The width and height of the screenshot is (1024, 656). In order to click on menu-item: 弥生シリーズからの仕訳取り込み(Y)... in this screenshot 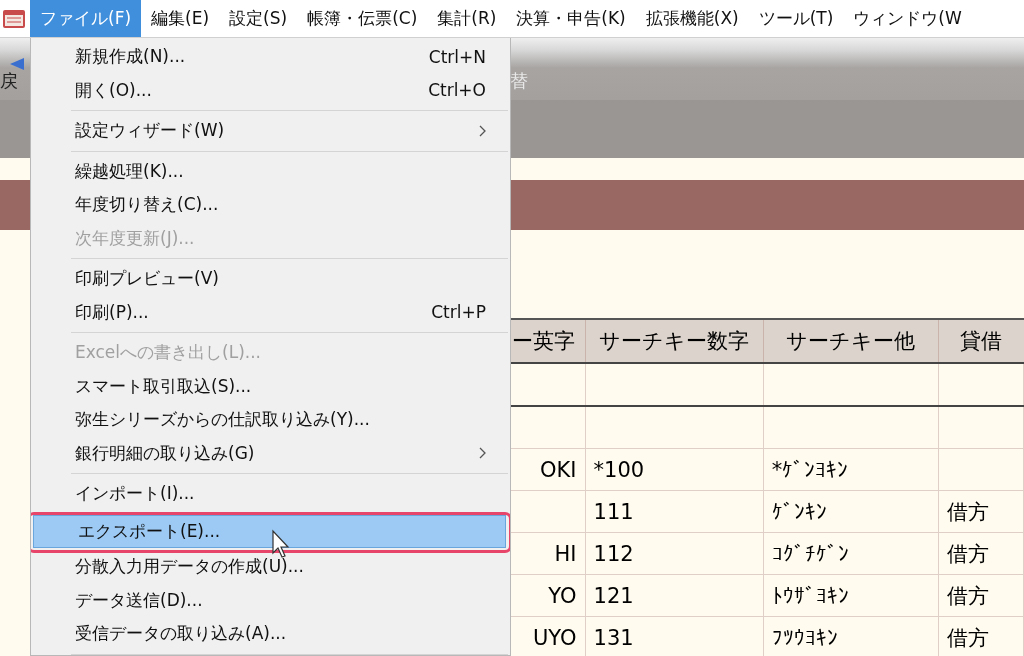, I will do `click(270, 420)`.